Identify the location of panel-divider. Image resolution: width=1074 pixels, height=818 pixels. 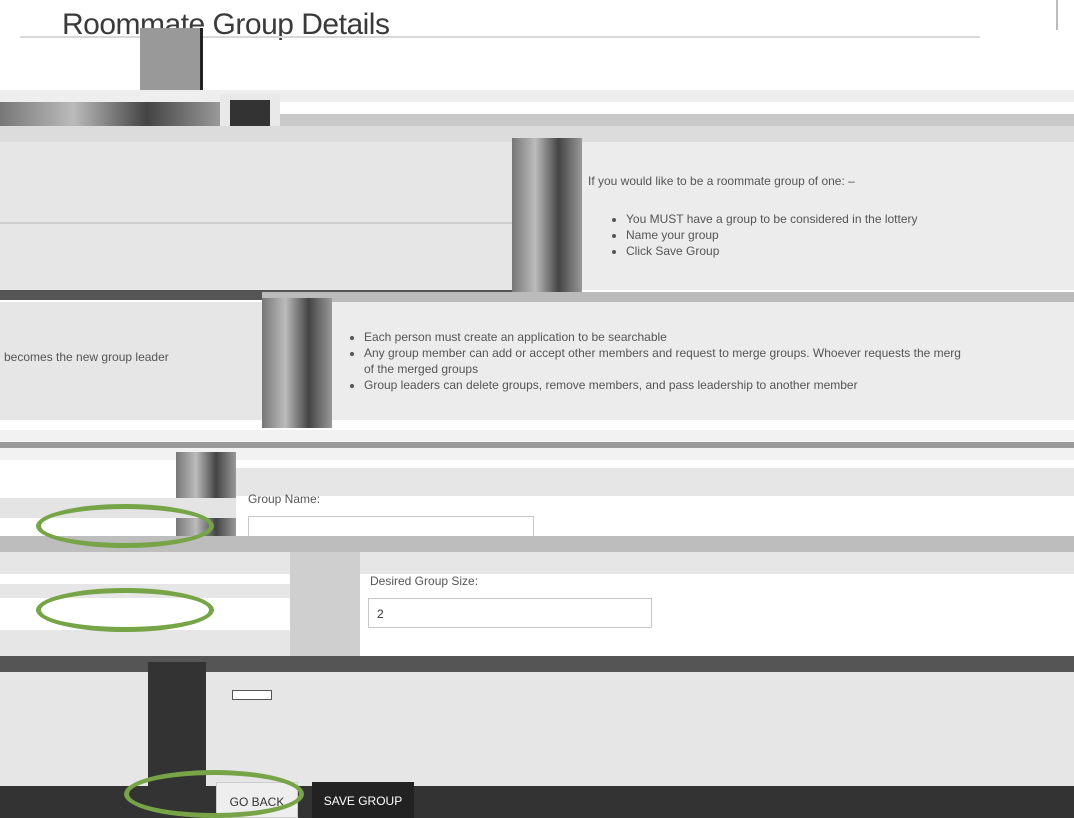
(256, 223).